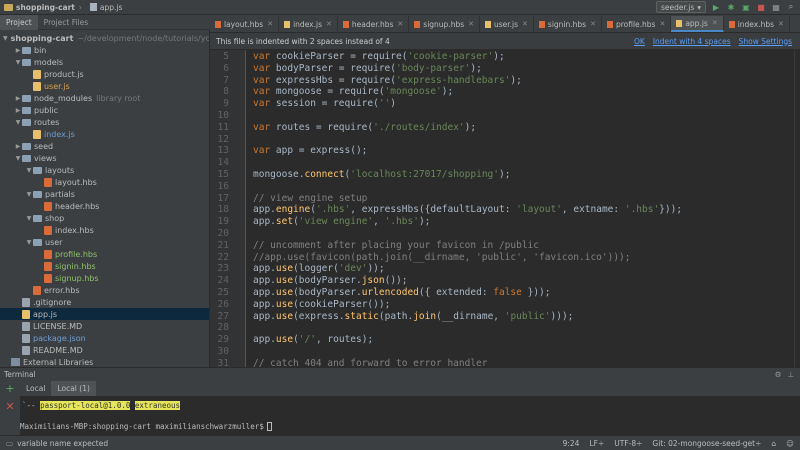  I want to click on code-line: // view engine setup, so click(310, 199).